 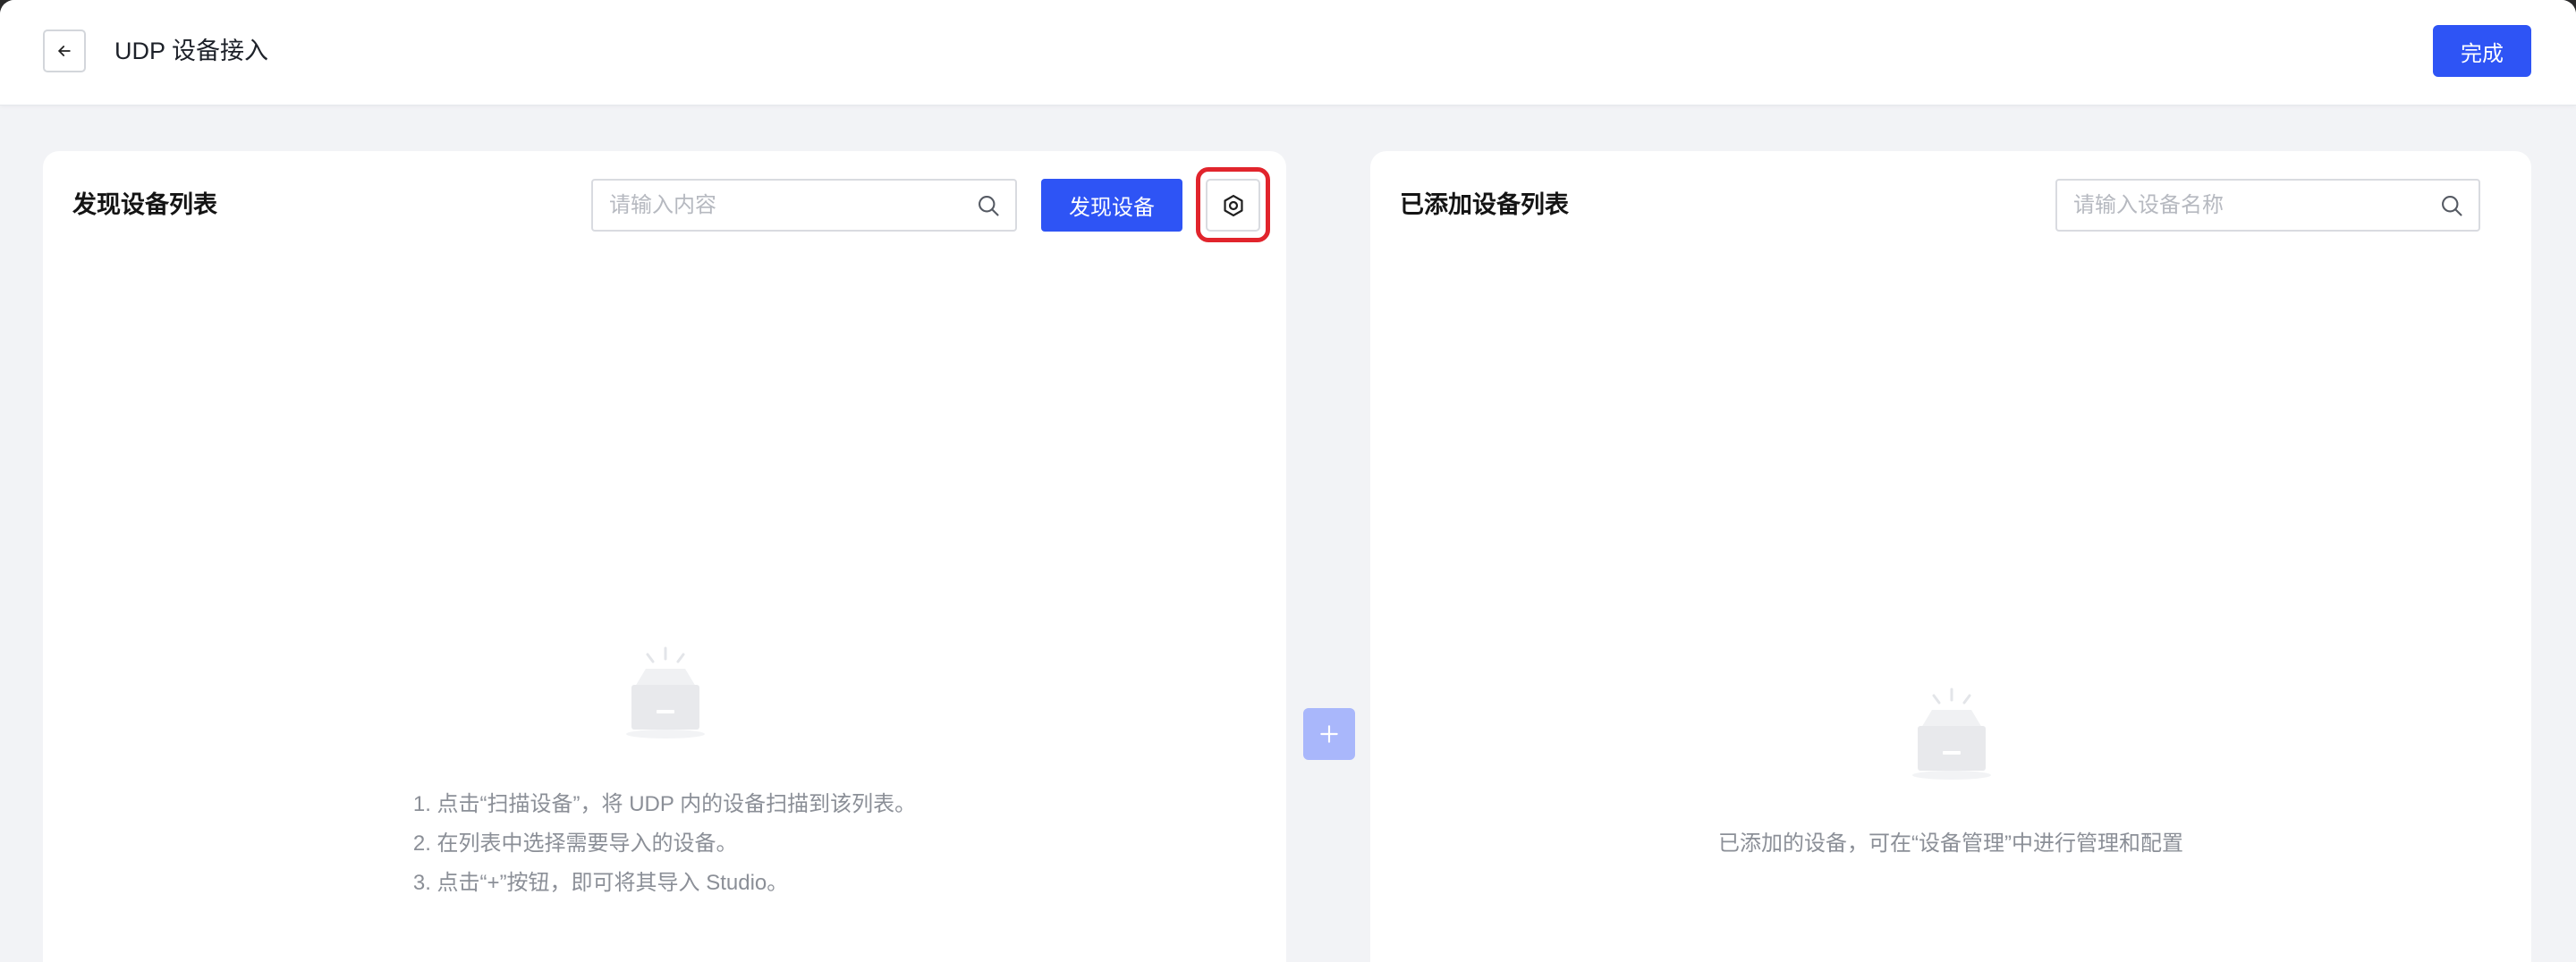 What do you see at coordinates (1111, 205) in the screenshot?
I see `discover-devices-button: 发现设备` at bounding box center [1111, 205].